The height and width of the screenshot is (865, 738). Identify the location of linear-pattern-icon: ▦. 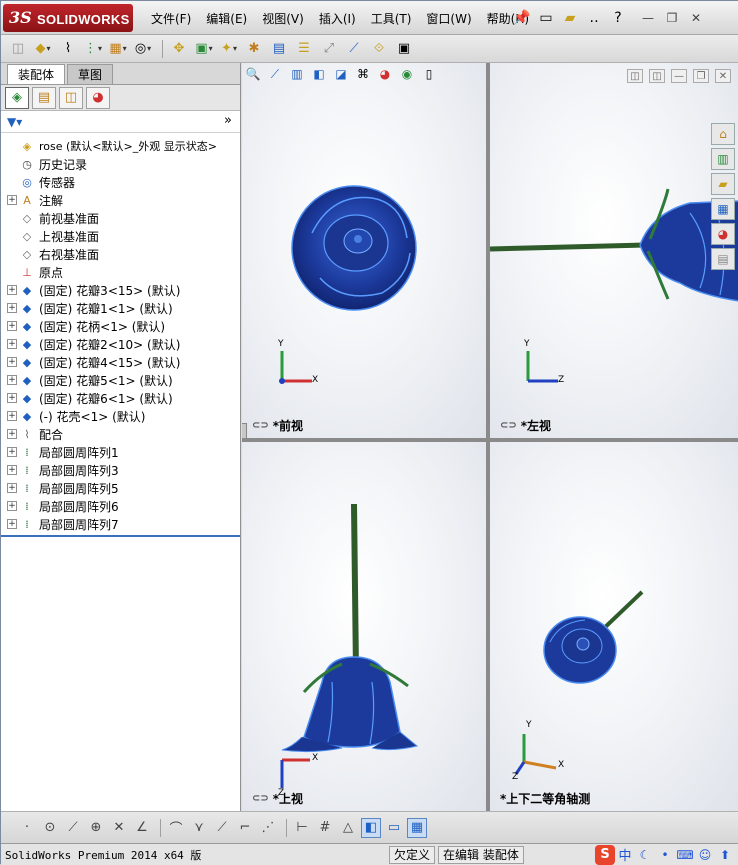
(118, 49).